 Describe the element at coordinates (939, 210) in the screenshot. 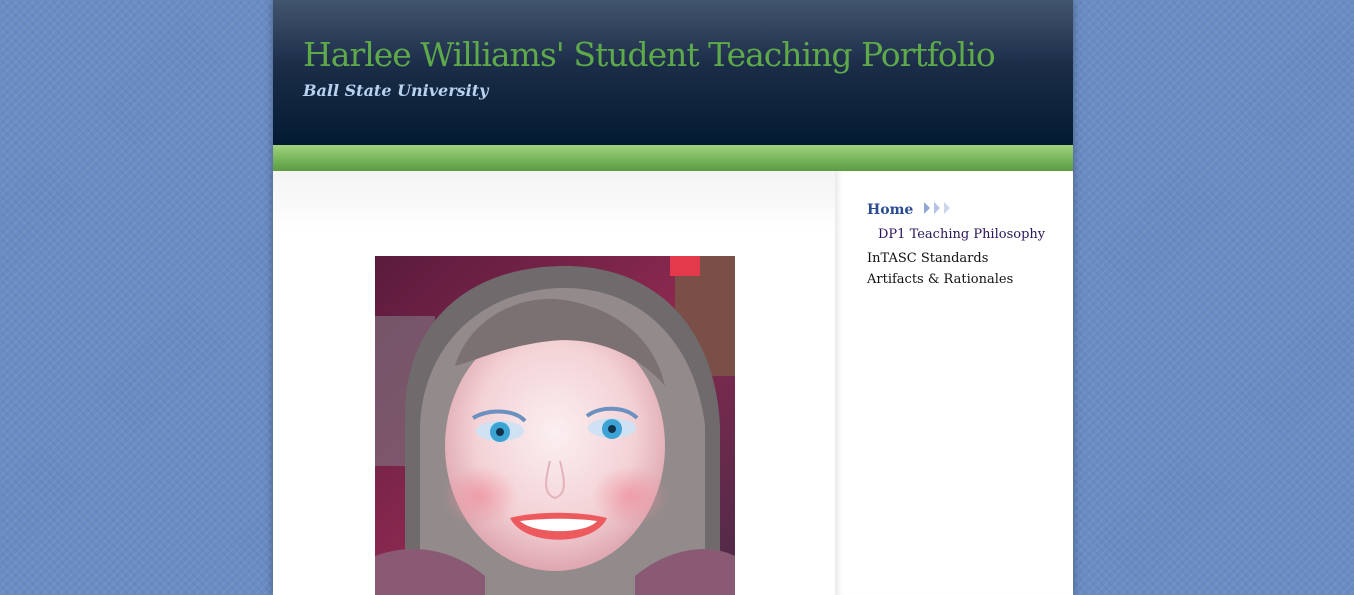

I see `current-page-arrows-icon` at that location.